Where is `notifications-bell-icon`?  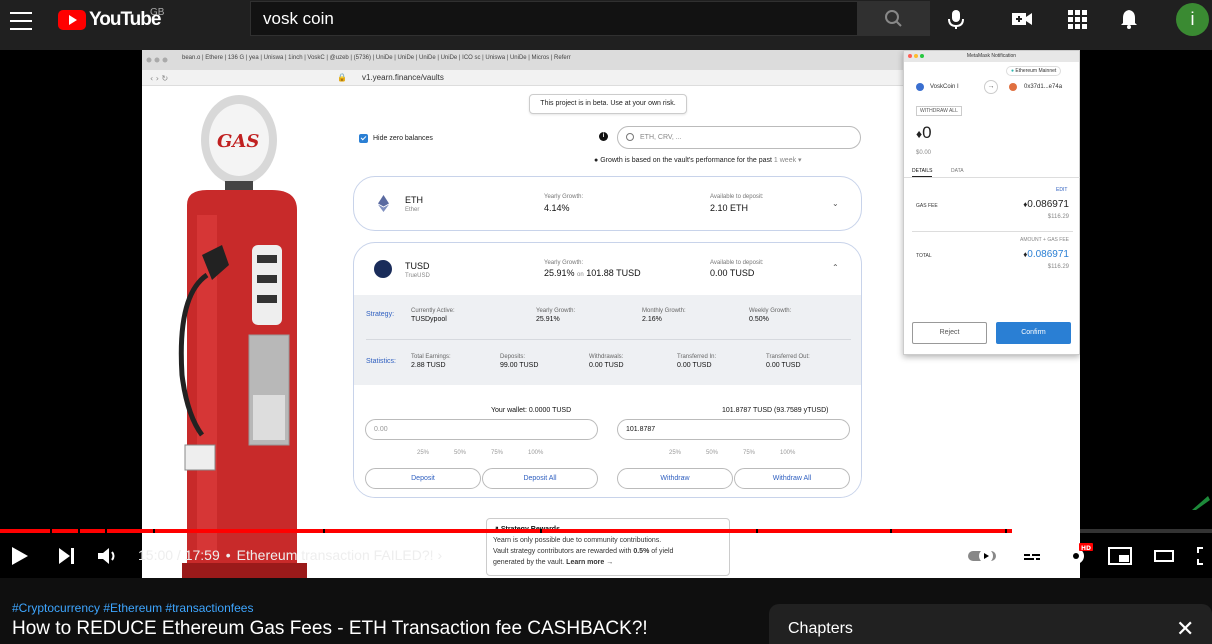 notifications-bell-icon is located at coordinates (1129, 19).